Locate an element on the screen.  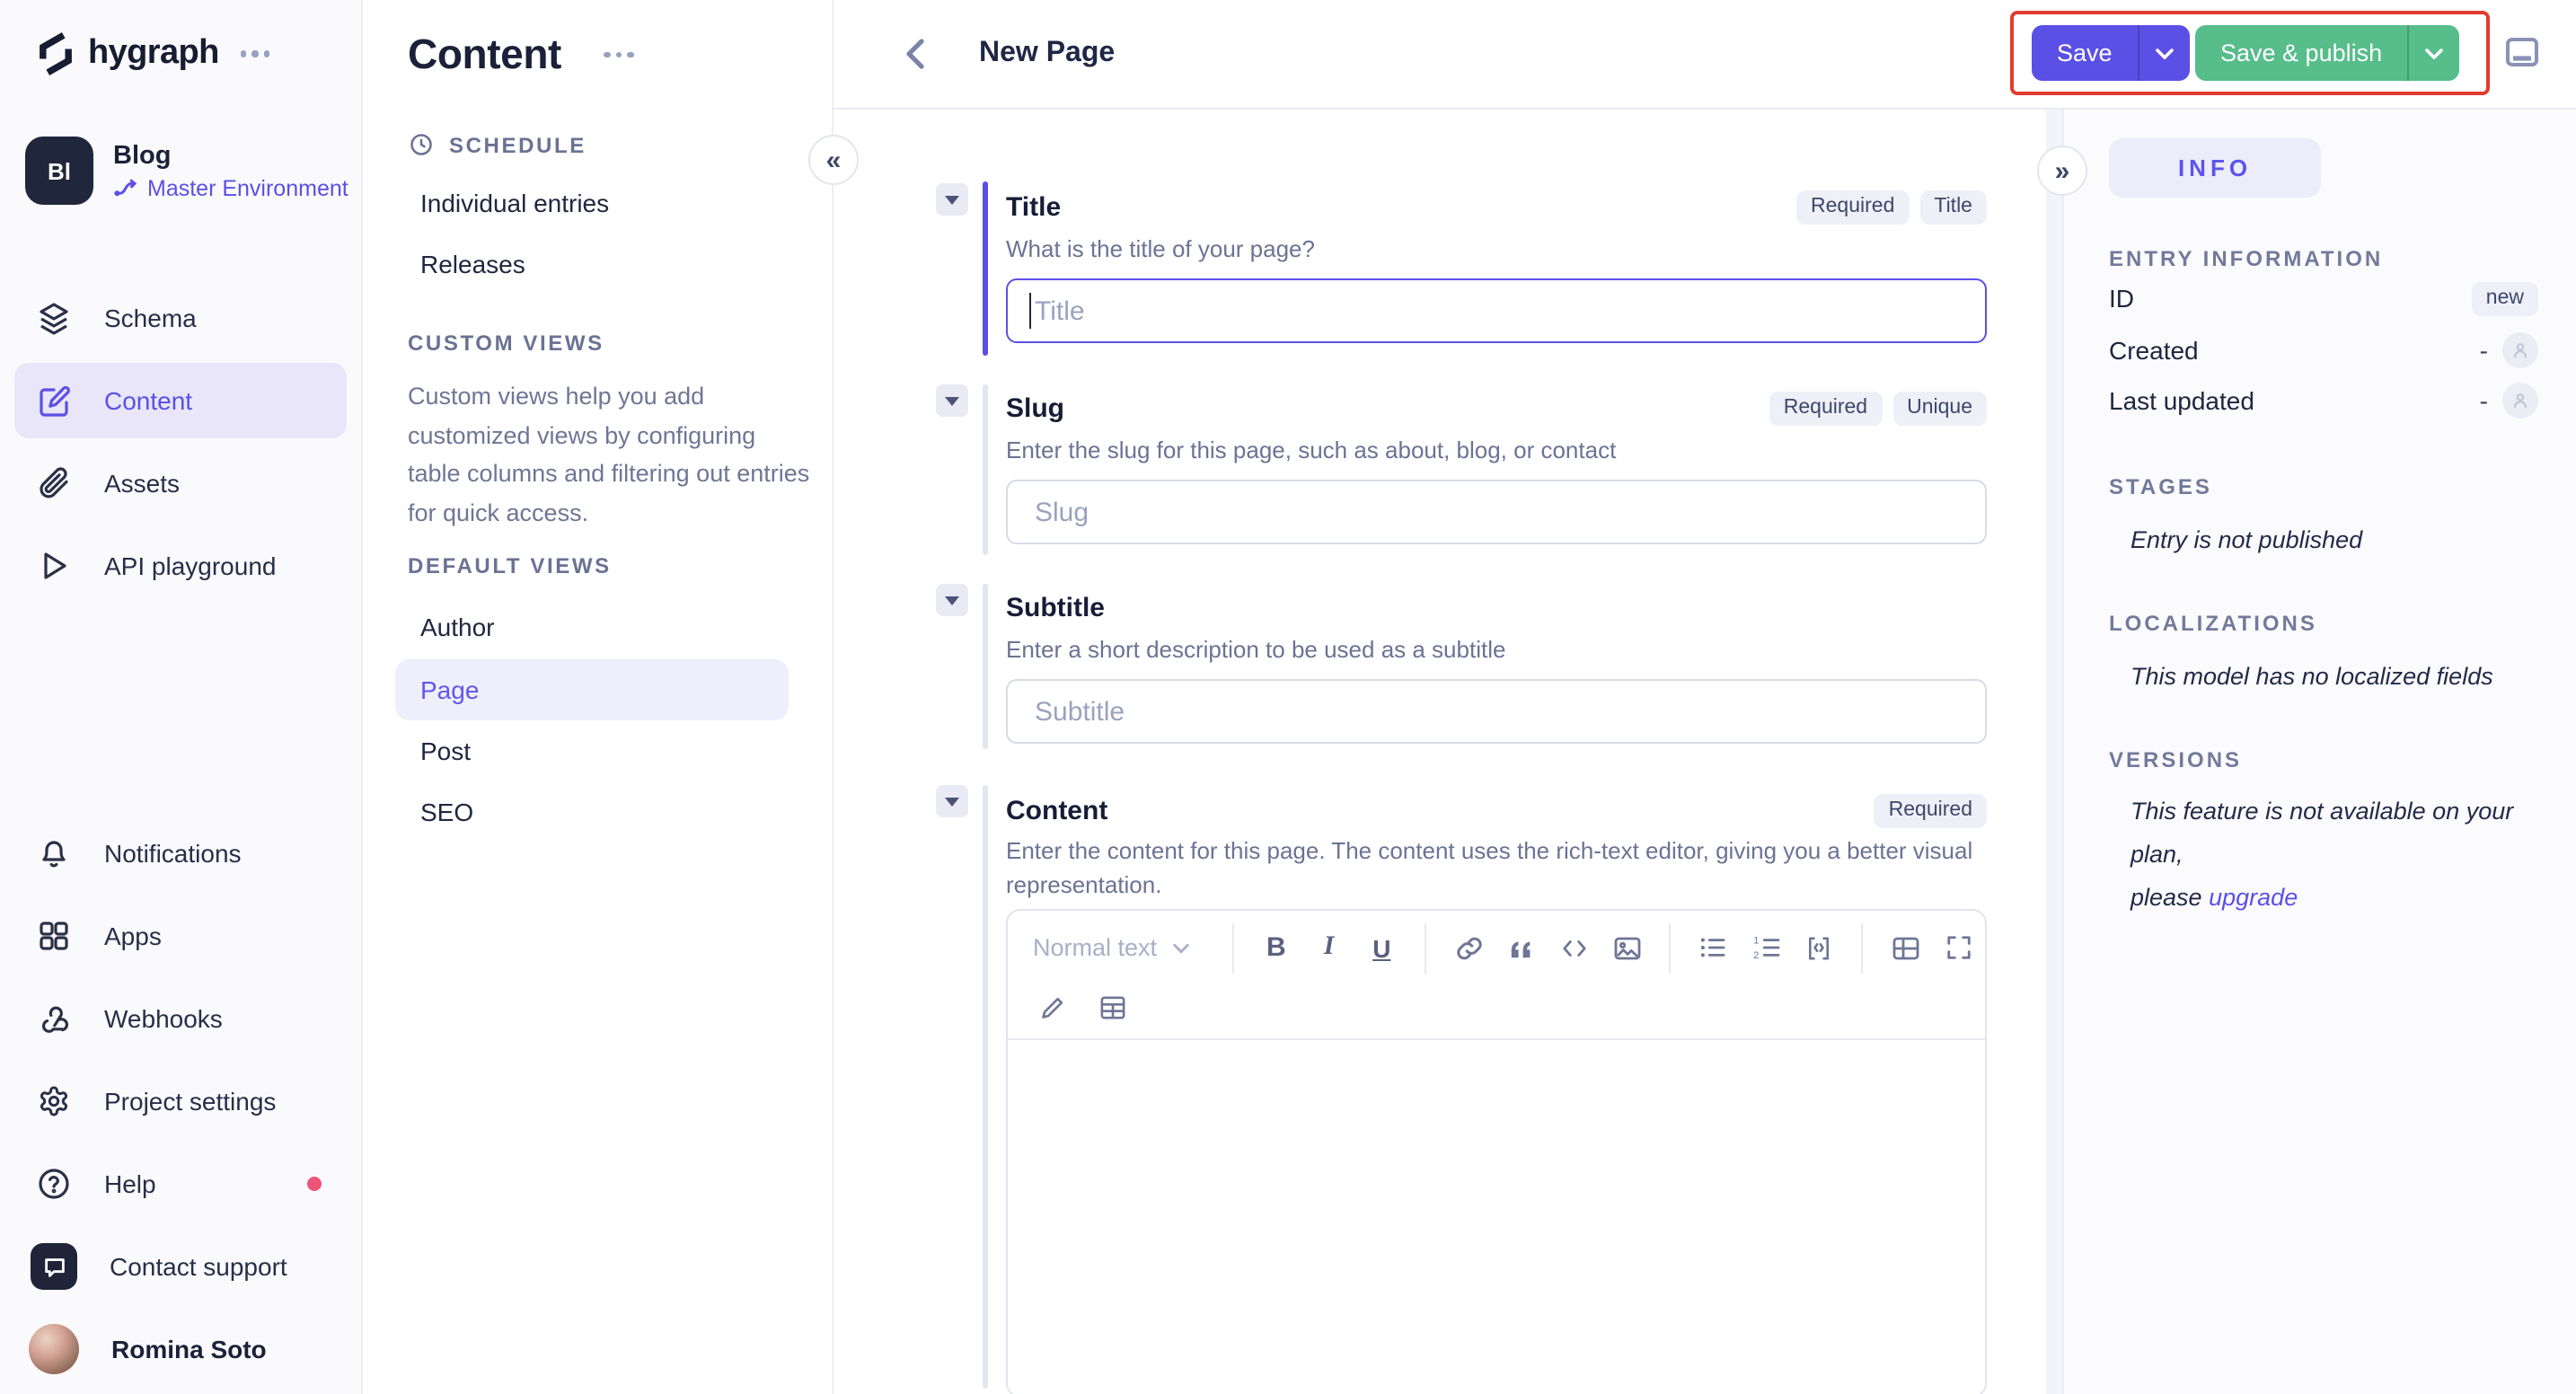
italic-button: I is located at coordinates (1328, 948).